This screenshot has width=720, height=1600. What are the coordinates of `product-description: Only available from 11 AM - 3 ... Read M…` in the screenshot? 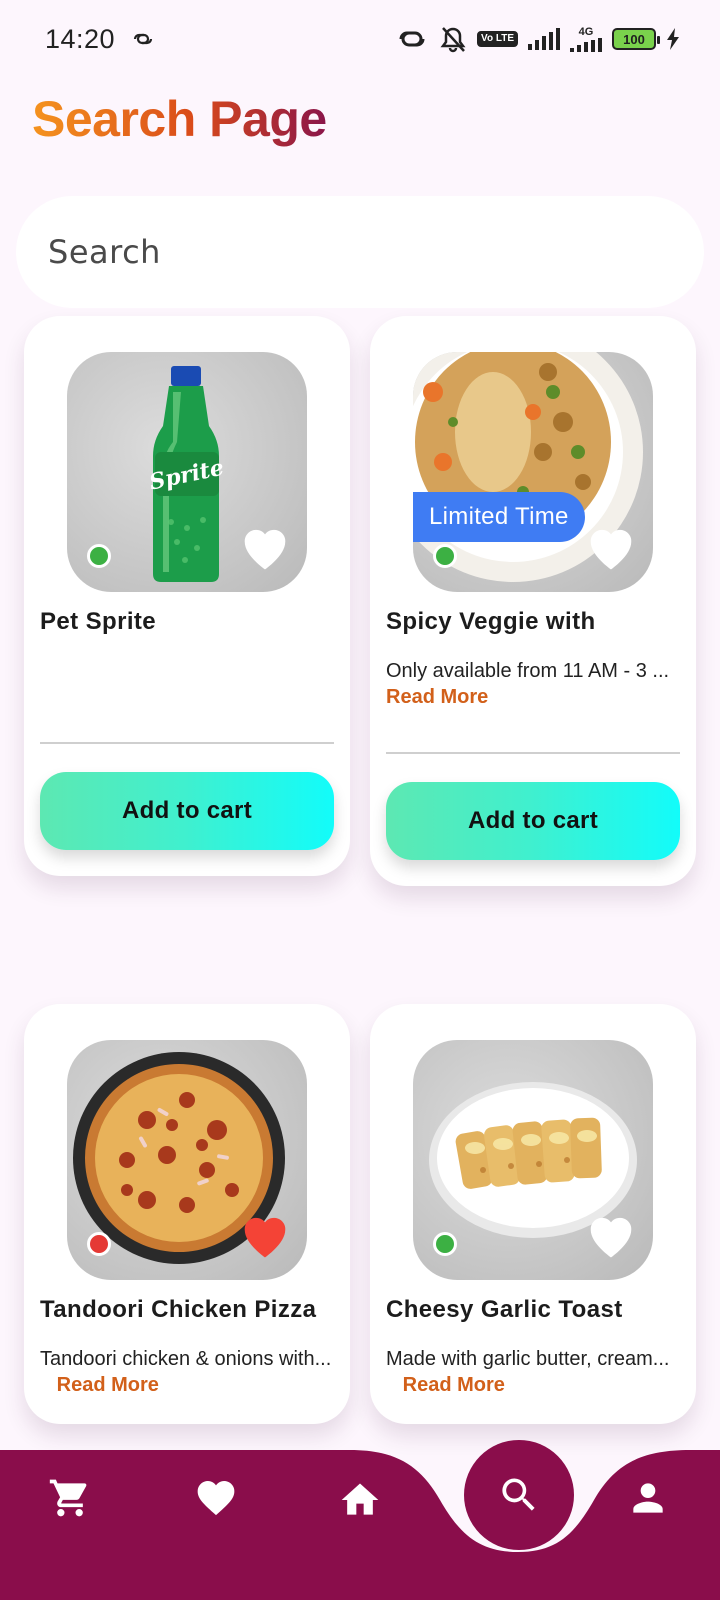 It's located at (534, 684).